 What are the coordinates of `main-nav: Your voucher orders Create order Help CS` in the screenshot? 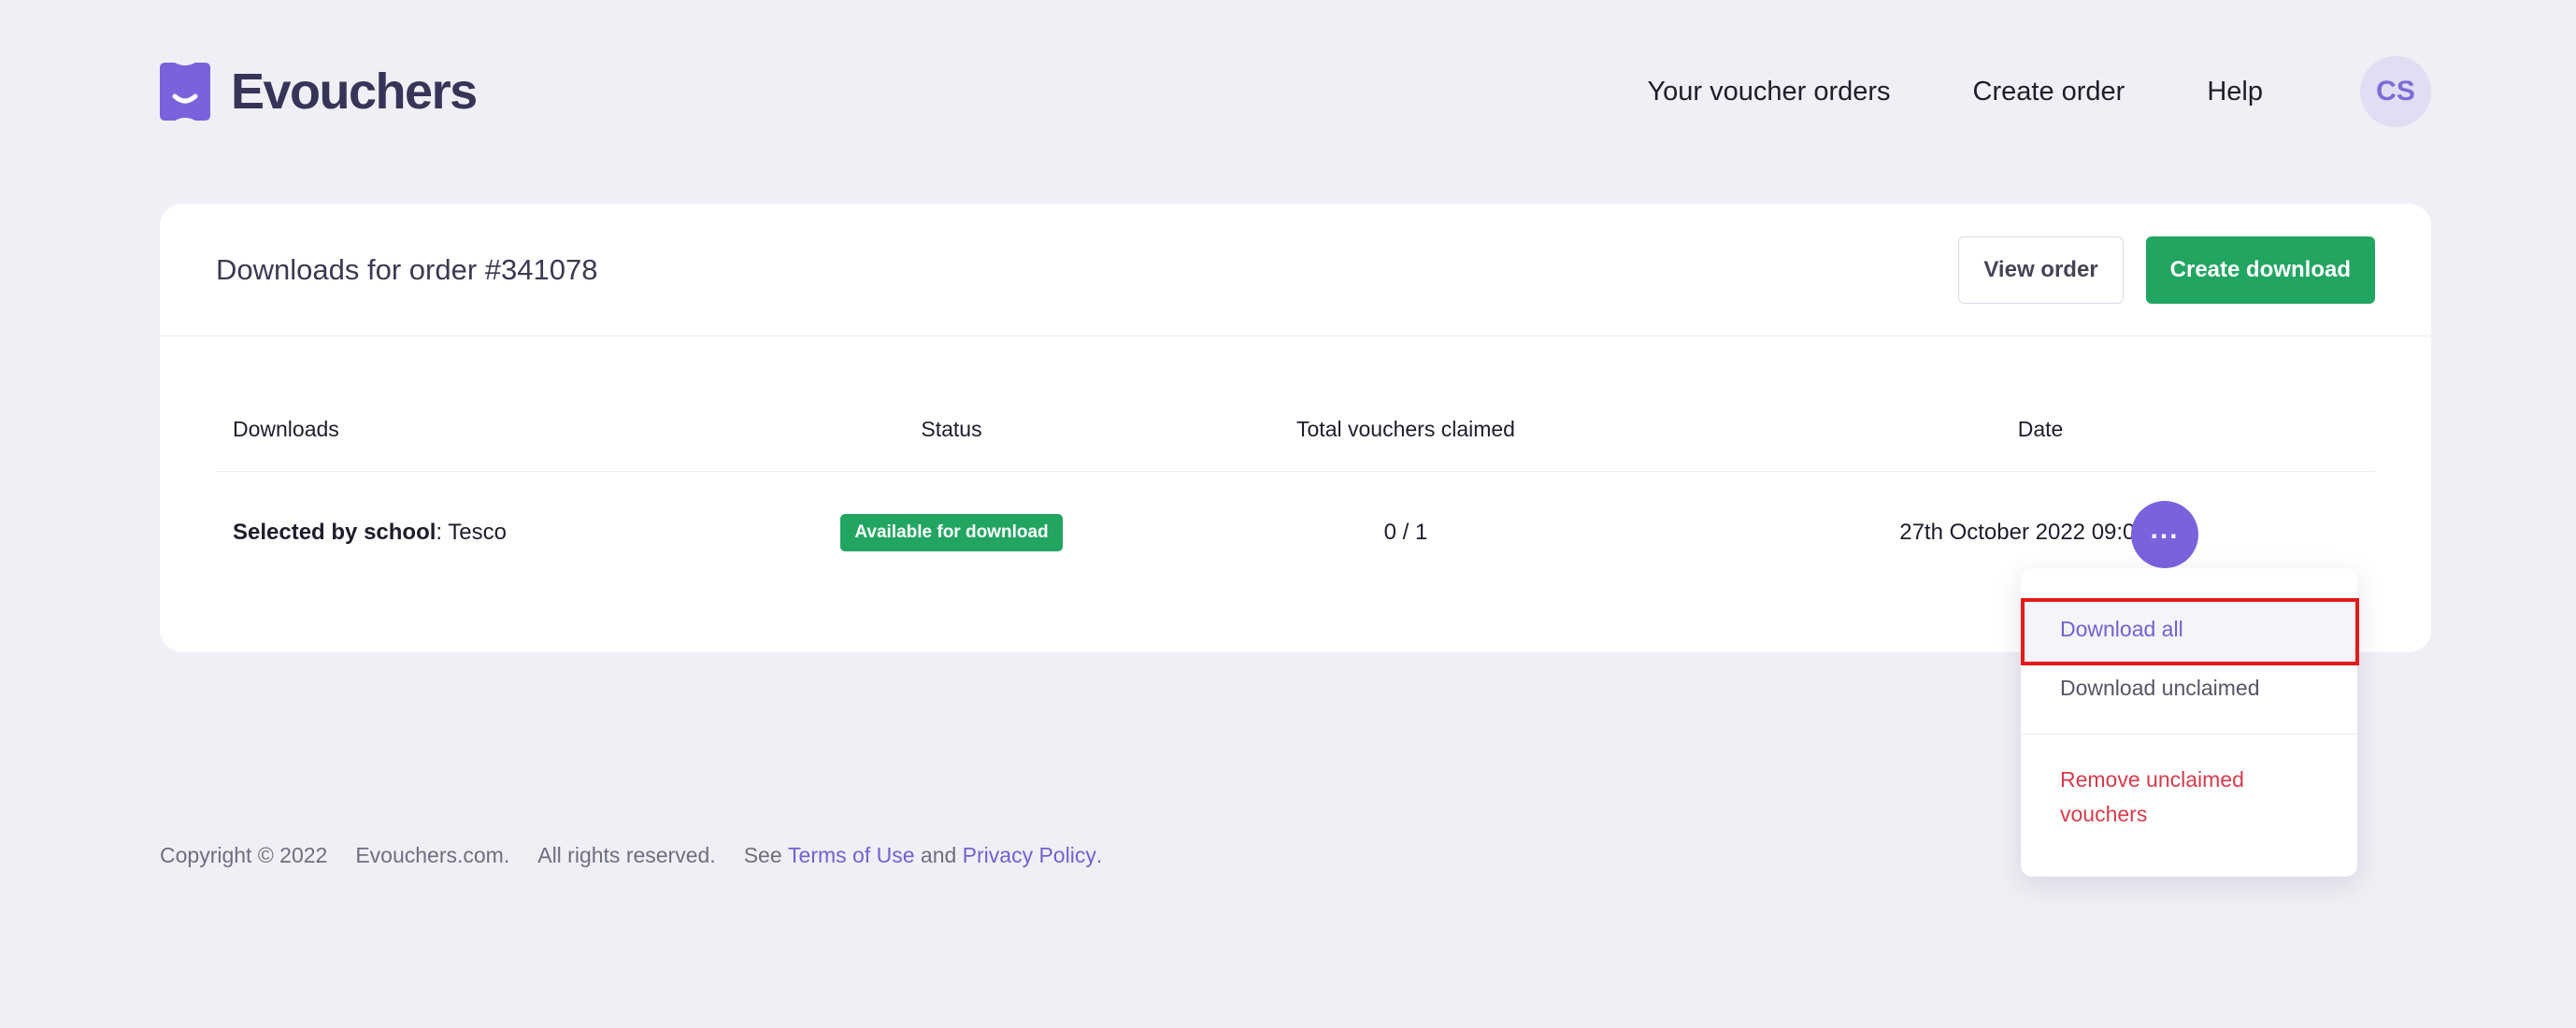 It's located at (2039, 91).